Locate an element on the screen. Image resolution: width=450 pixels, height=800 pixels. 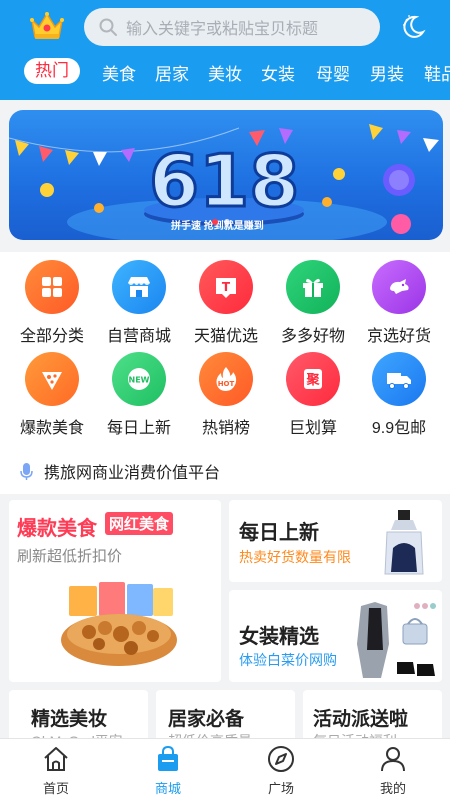
mall-bag-icon is located at coordinates (168, 758).